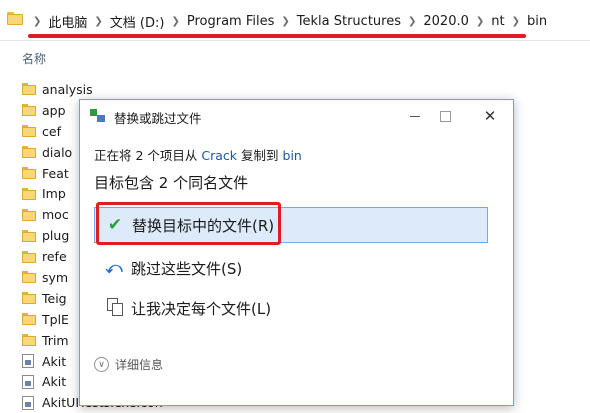 This screenshot has height=413, width=590. I want to click on breadcrumb-item: 2020.0, so click(446, 21).